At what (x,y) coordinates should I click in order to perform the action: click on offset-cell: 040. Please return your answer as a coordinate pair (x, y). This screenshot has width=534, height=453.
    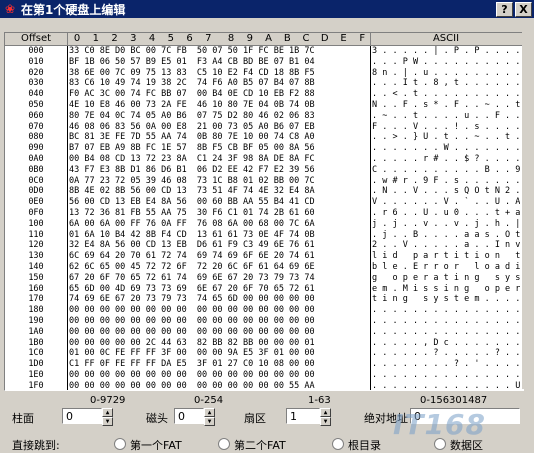
    Looking at the image, I should click on (36, 94).